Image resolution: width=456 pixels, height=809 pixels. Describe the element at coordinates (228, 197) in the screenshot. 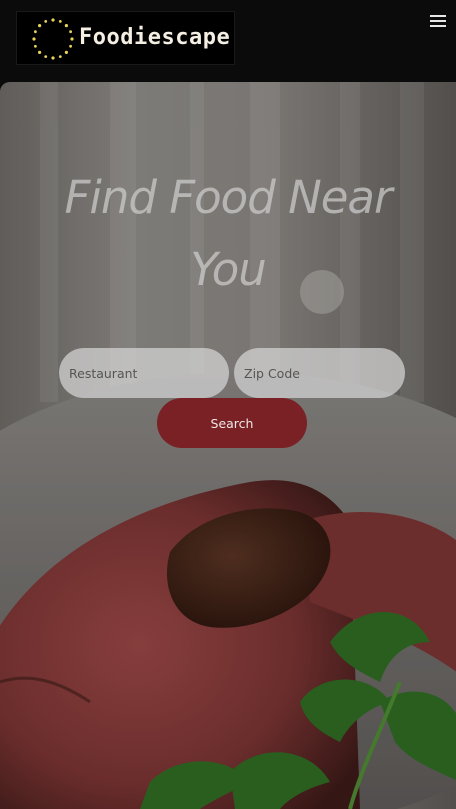

I see `headline-line-1: Find Food Near` at that location.